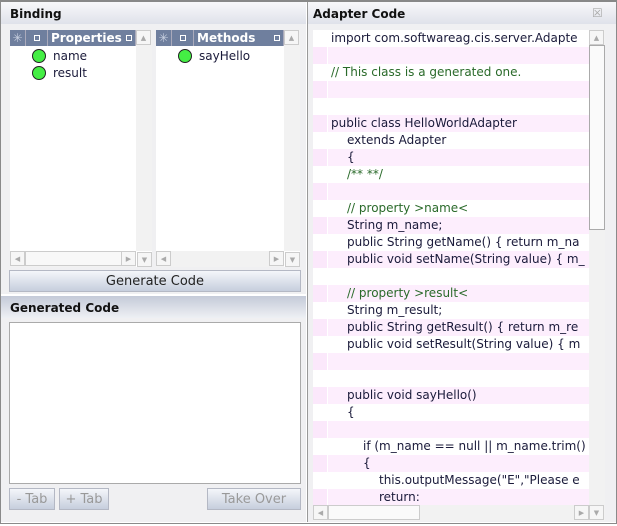  Describe the element at coordinates (254, 499) in the screenshot. I see `take-over-button: Take Over` at that location.